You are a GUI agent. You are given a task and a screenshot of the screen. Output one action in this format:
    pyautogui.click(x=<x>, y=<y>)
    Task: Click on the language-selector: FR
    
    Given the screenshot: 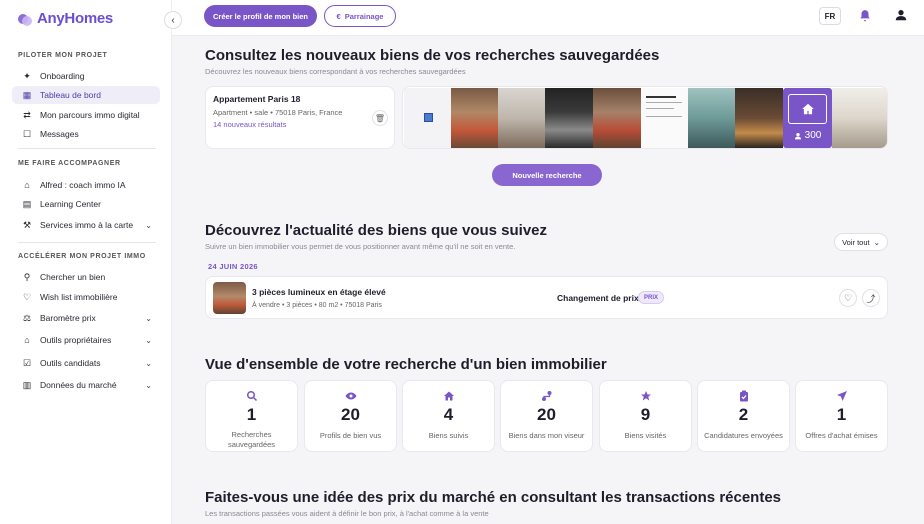 What is the action you would take?
    pyautogui.click(x=830, y=16)
    